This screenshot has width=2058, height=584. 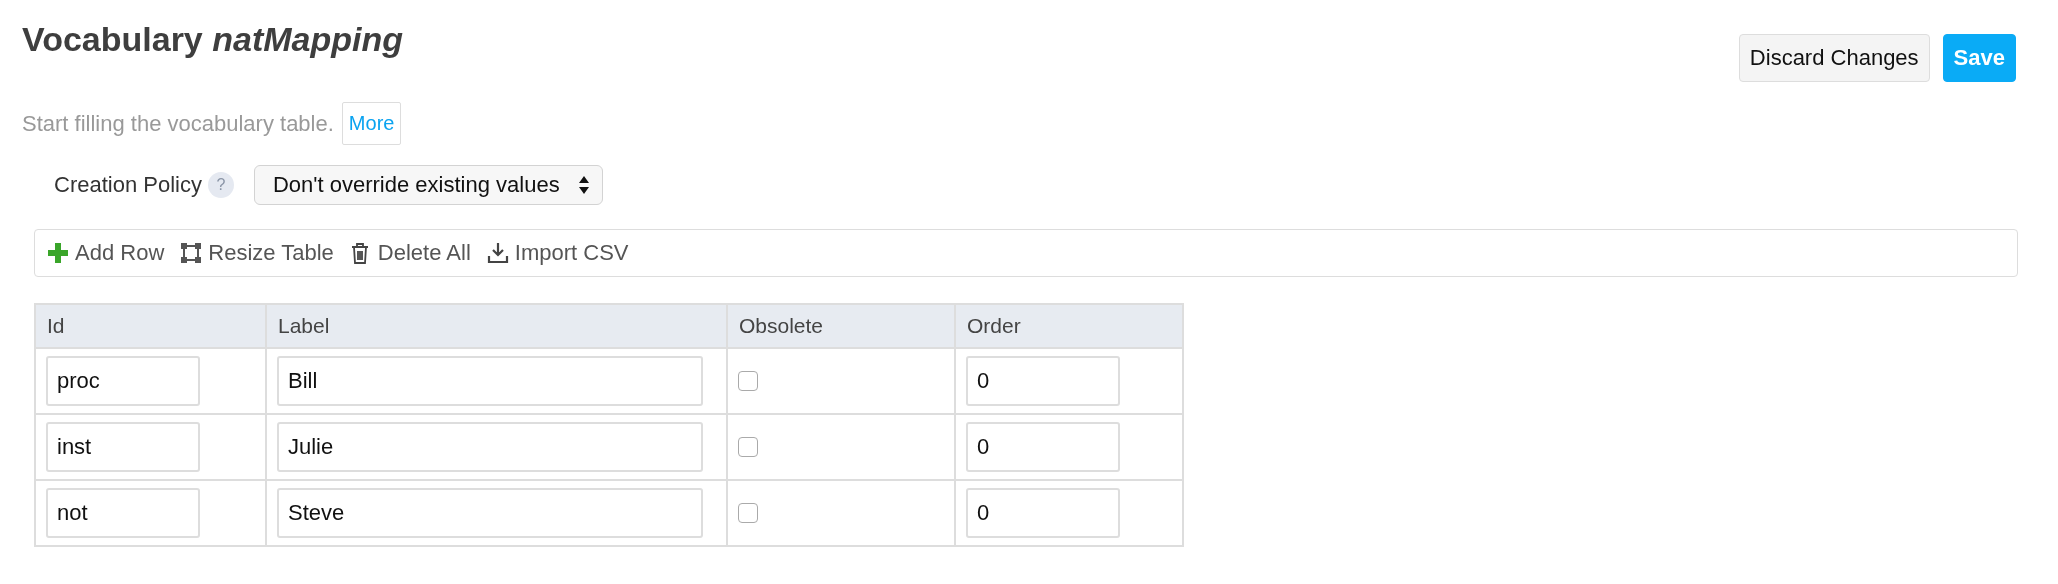 I want to click on id-field: not, so click(x=123, y=513).